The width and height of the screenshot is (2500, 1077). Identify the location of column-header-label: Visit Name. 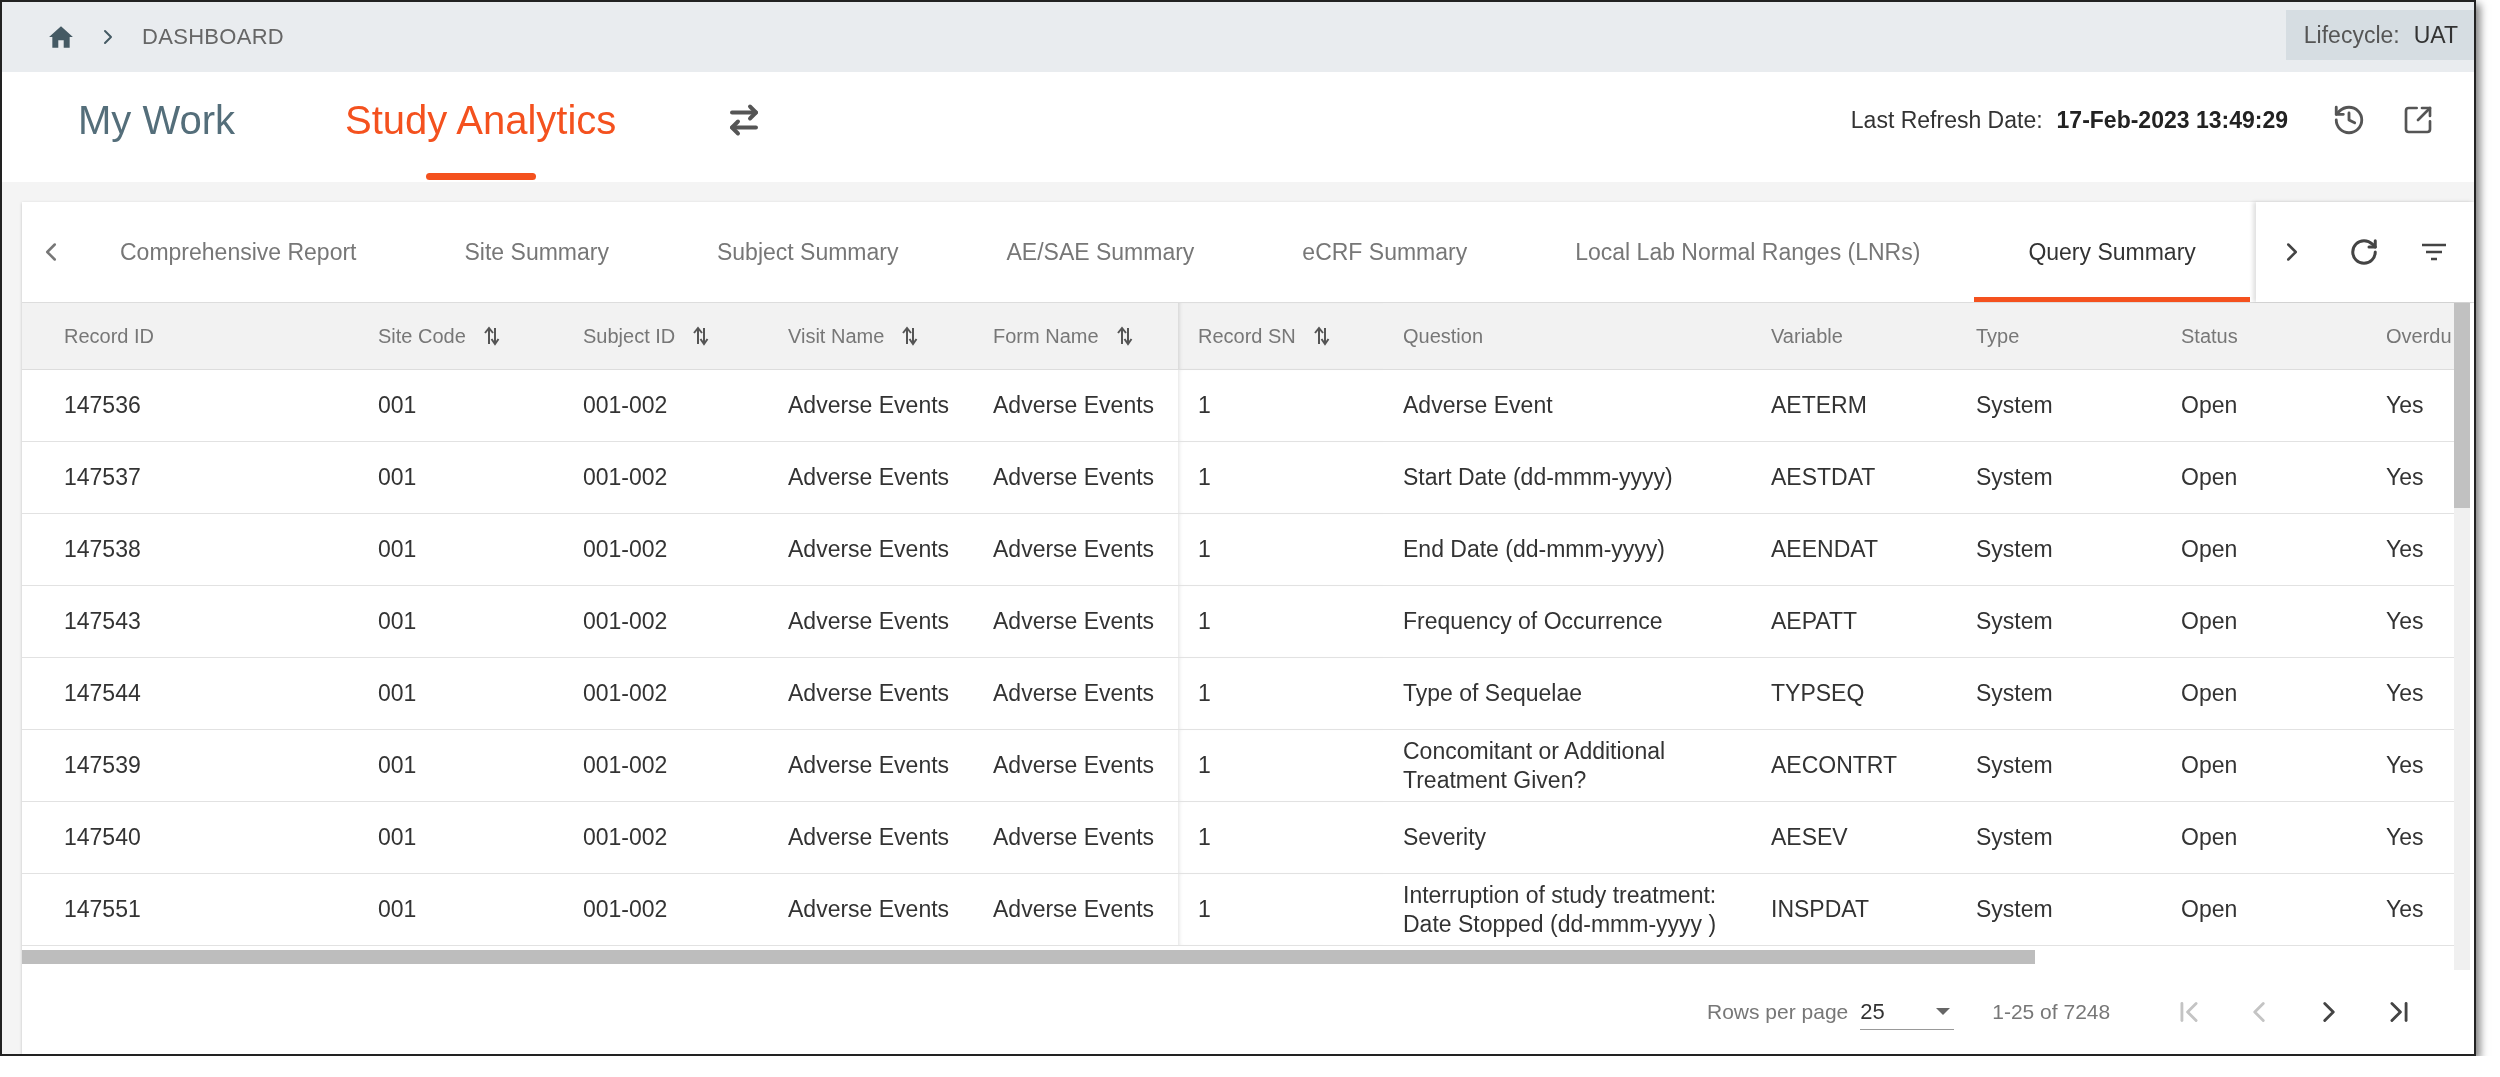
(836, 336).